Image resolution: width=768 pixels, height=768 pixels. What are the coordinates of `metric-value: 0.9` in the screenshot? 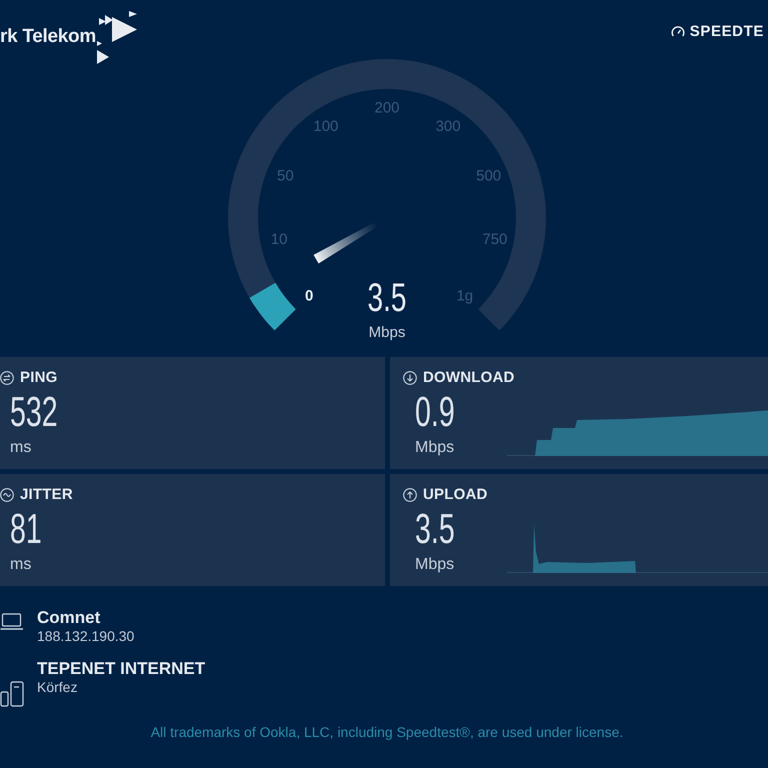 It's located at (435, 412).